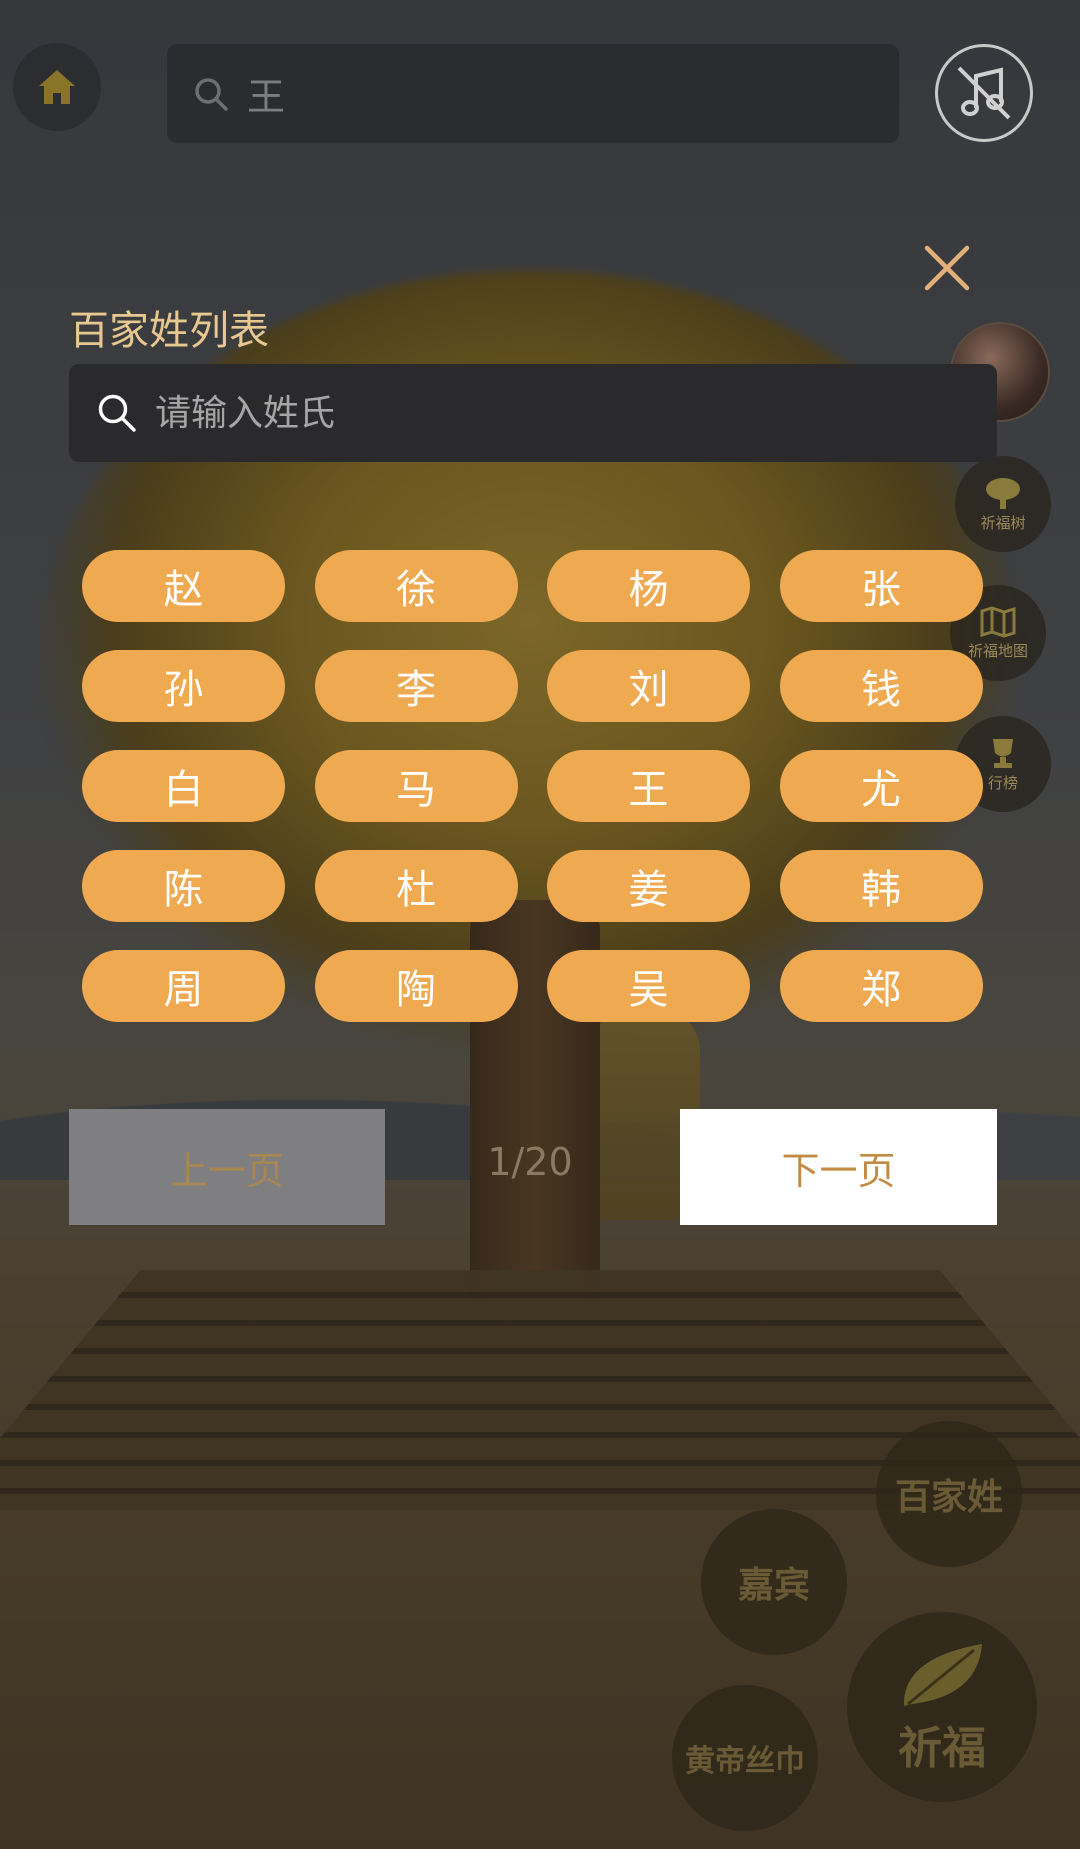 The width and height of the screenshot is (1080, 1849). I want to click on surname-button: 郑, so click(881, 986).